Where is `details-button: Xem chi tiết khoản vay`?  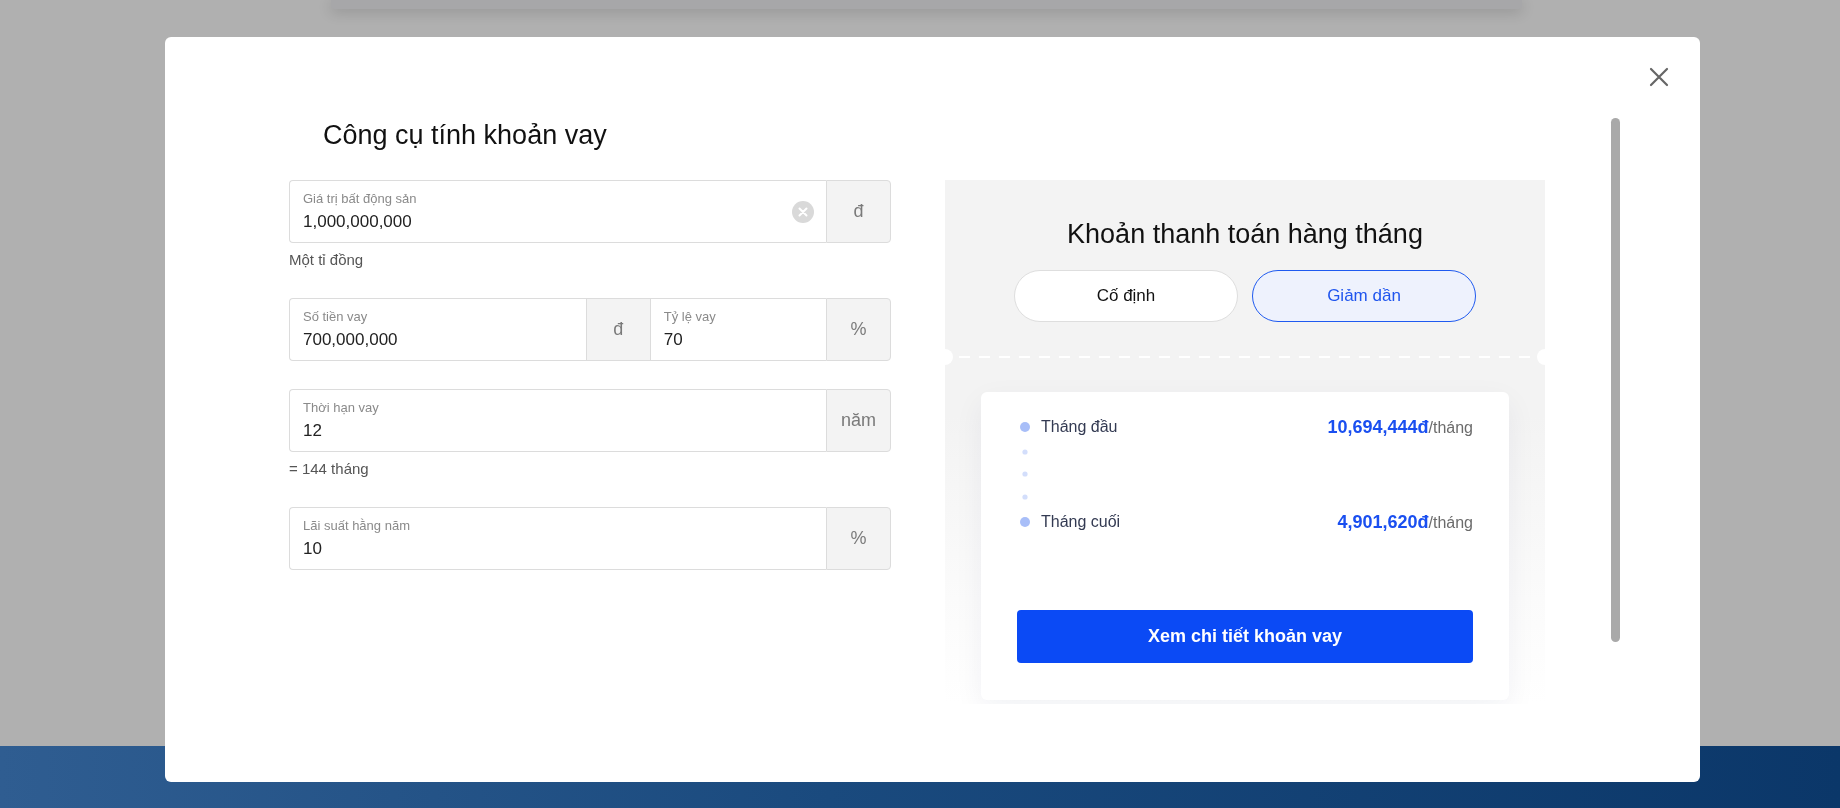
details-button: Xem chi tiết khoản vay is located at coordinates (1245, 636).